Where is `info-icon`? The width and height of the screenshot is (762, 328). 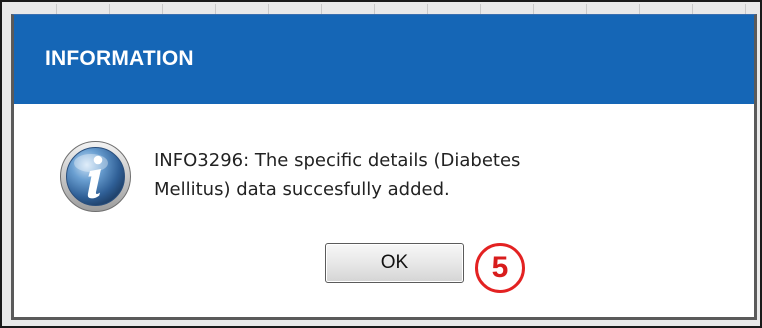 info-icon is located at coordinates (95, 176).